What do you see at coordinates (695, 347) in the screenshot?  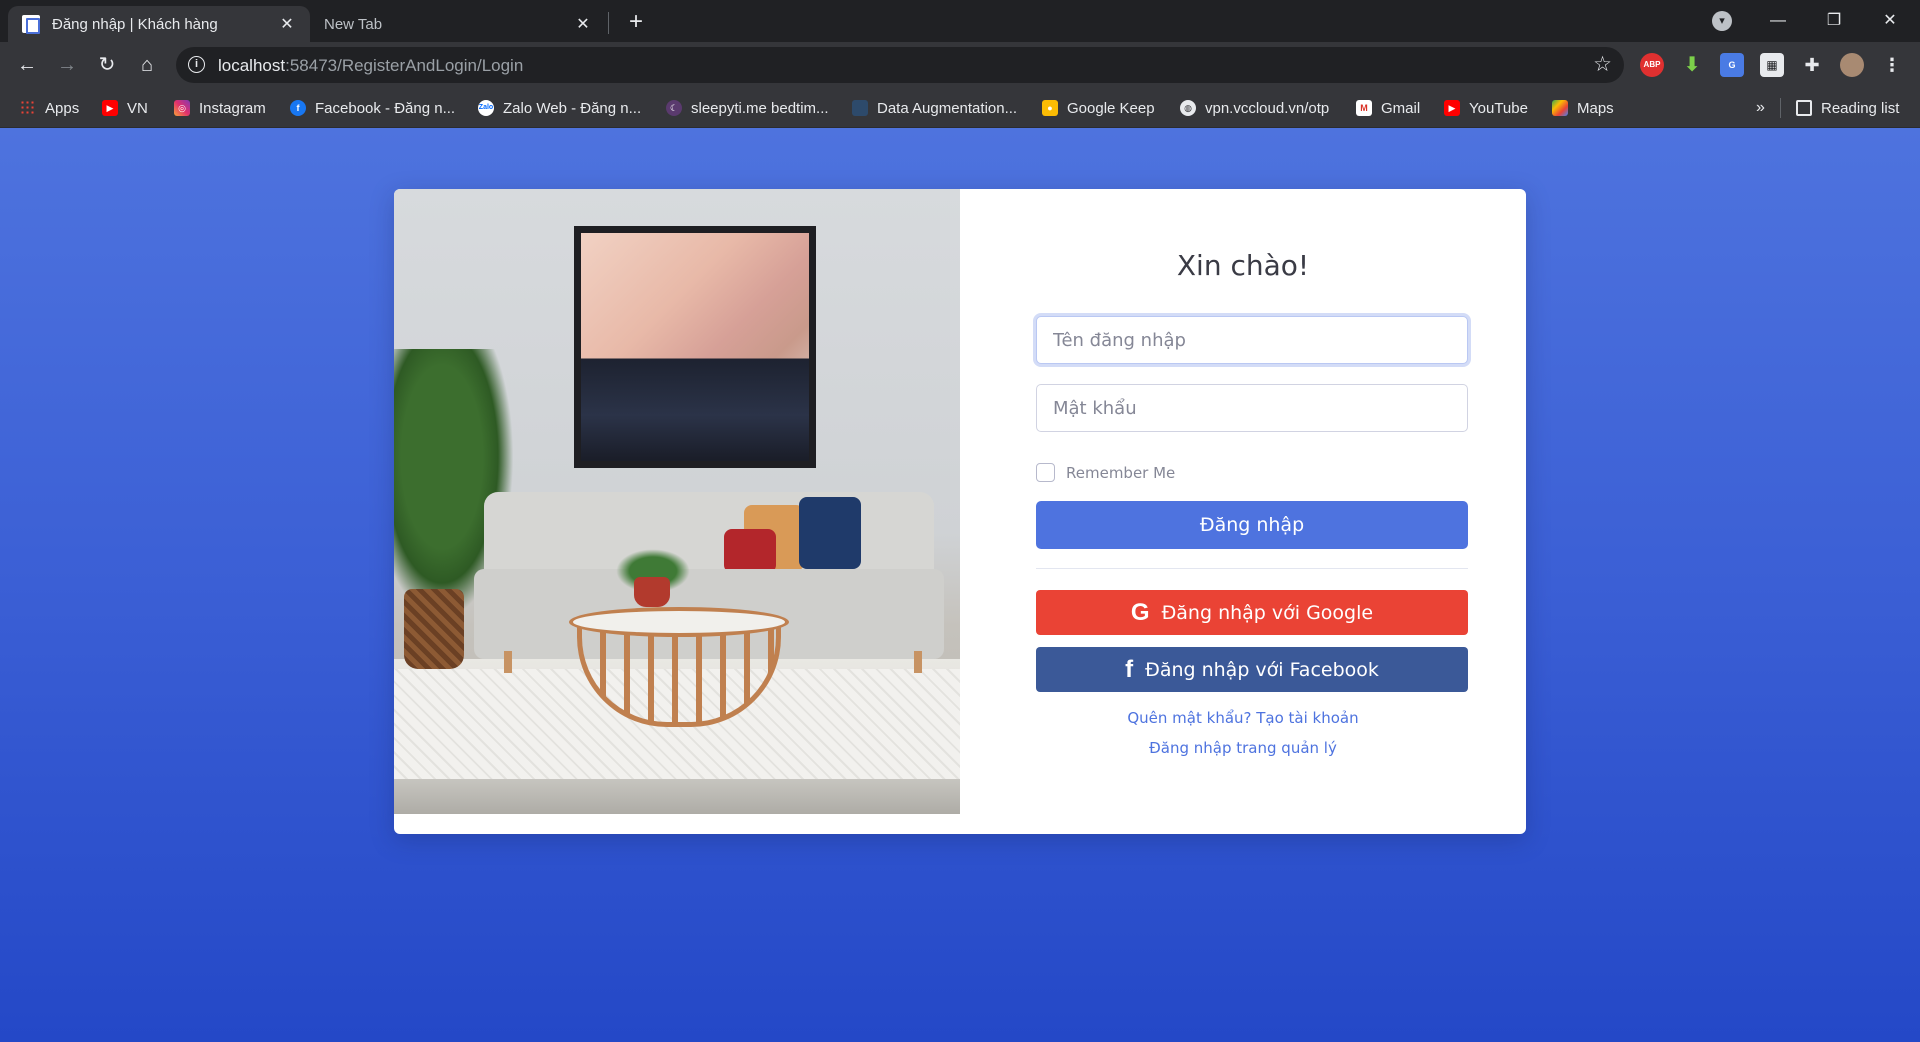 I see `wall-painting` at bounding box center [695, 347].